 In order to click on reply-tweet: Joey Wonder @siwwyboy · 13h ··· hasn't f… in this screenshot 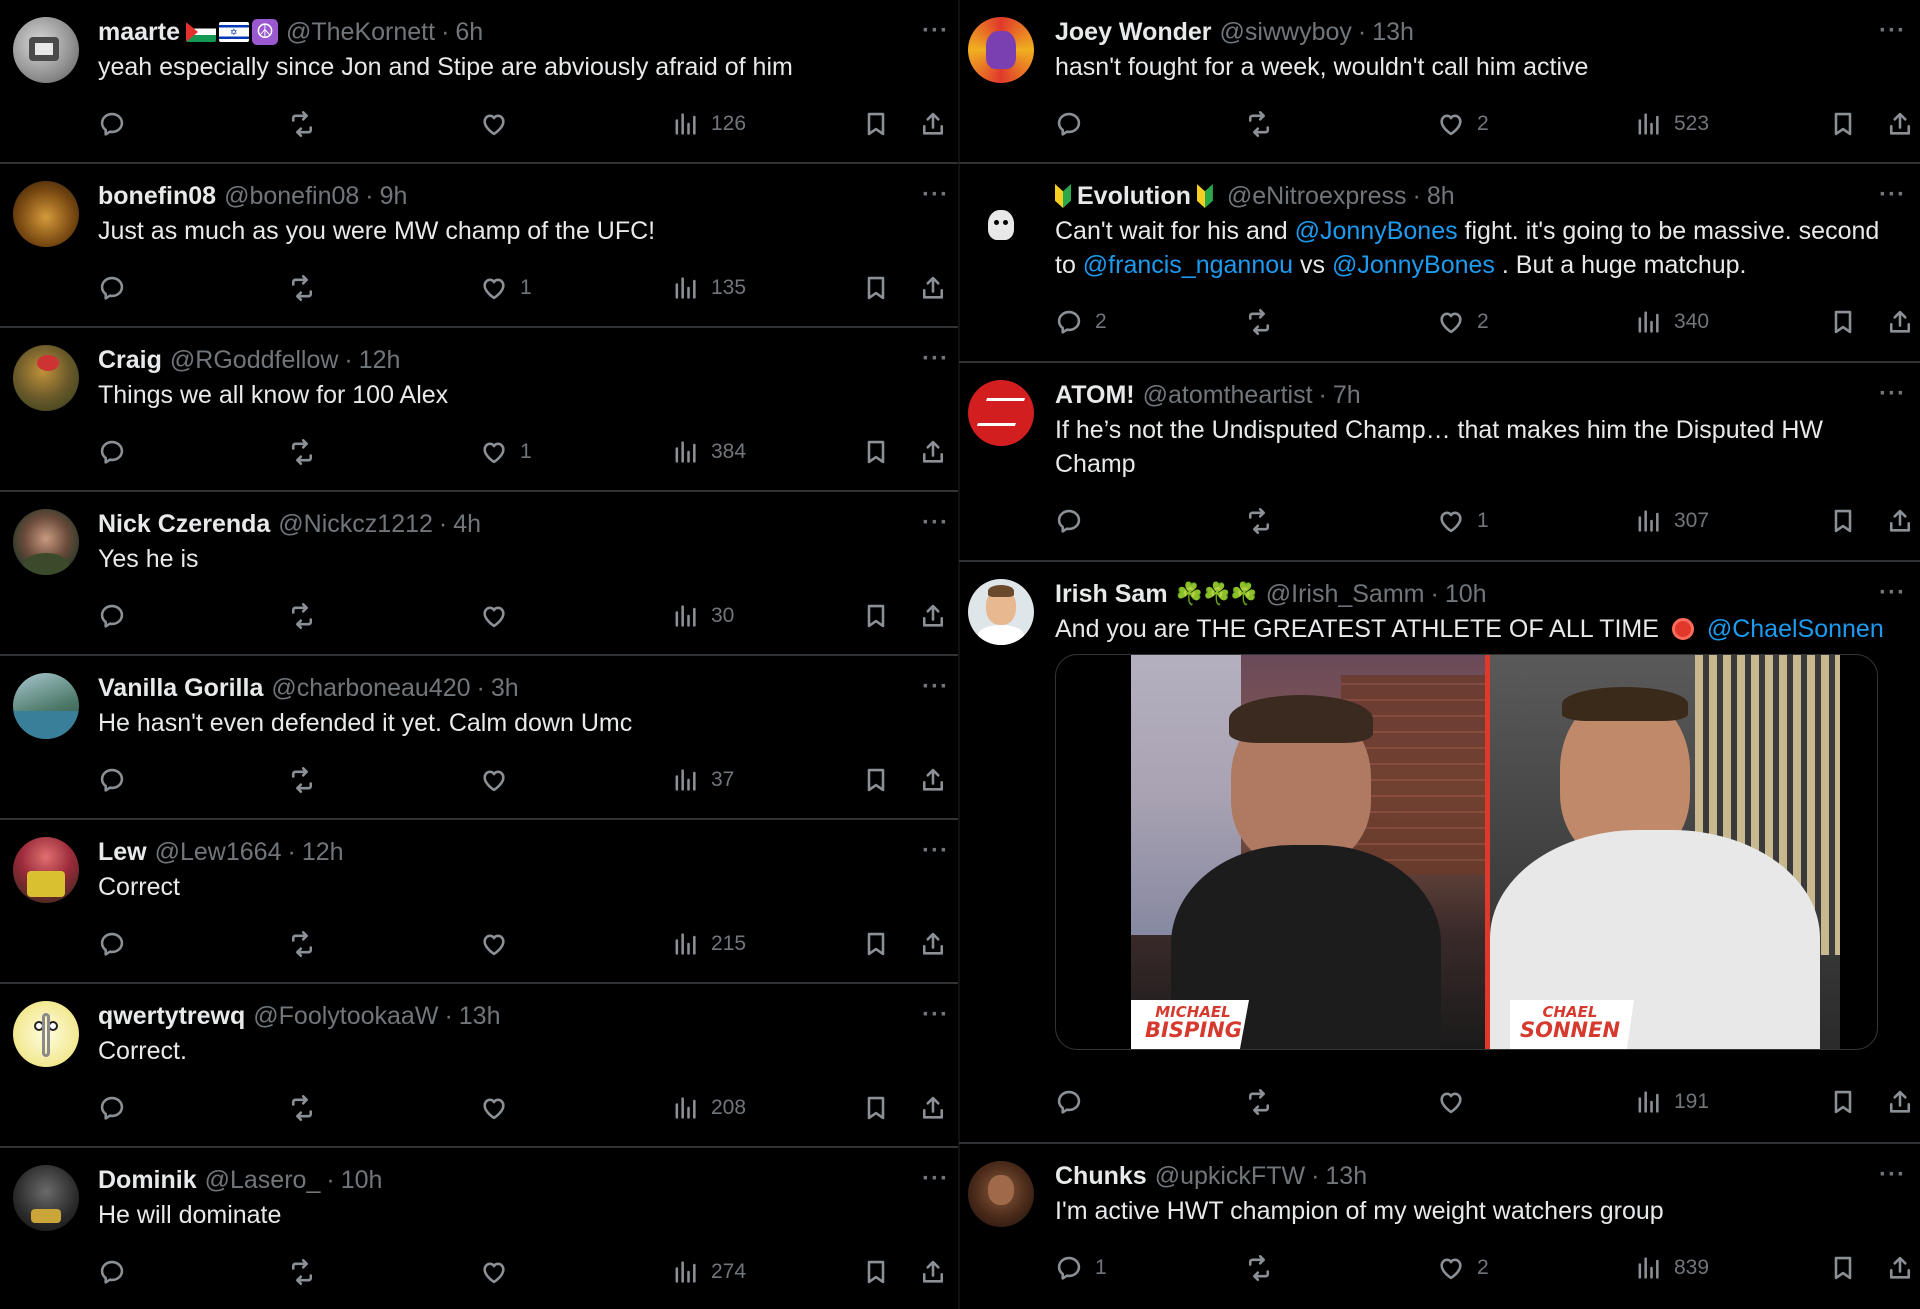, I will do `click(1439, 82)`.